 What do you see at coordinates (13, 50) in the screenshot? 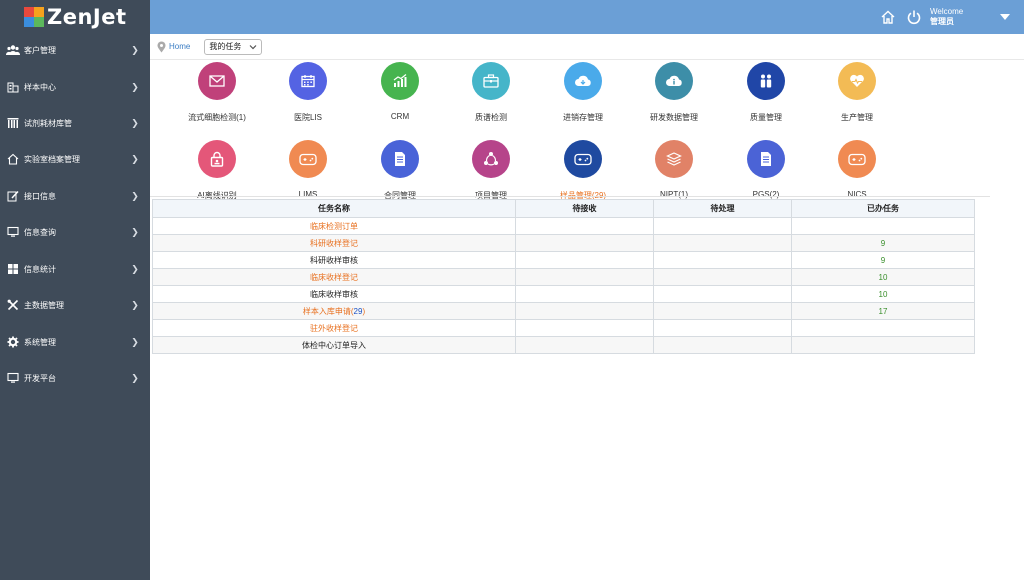
I see `users-icon` at bounding box center [13, 50].